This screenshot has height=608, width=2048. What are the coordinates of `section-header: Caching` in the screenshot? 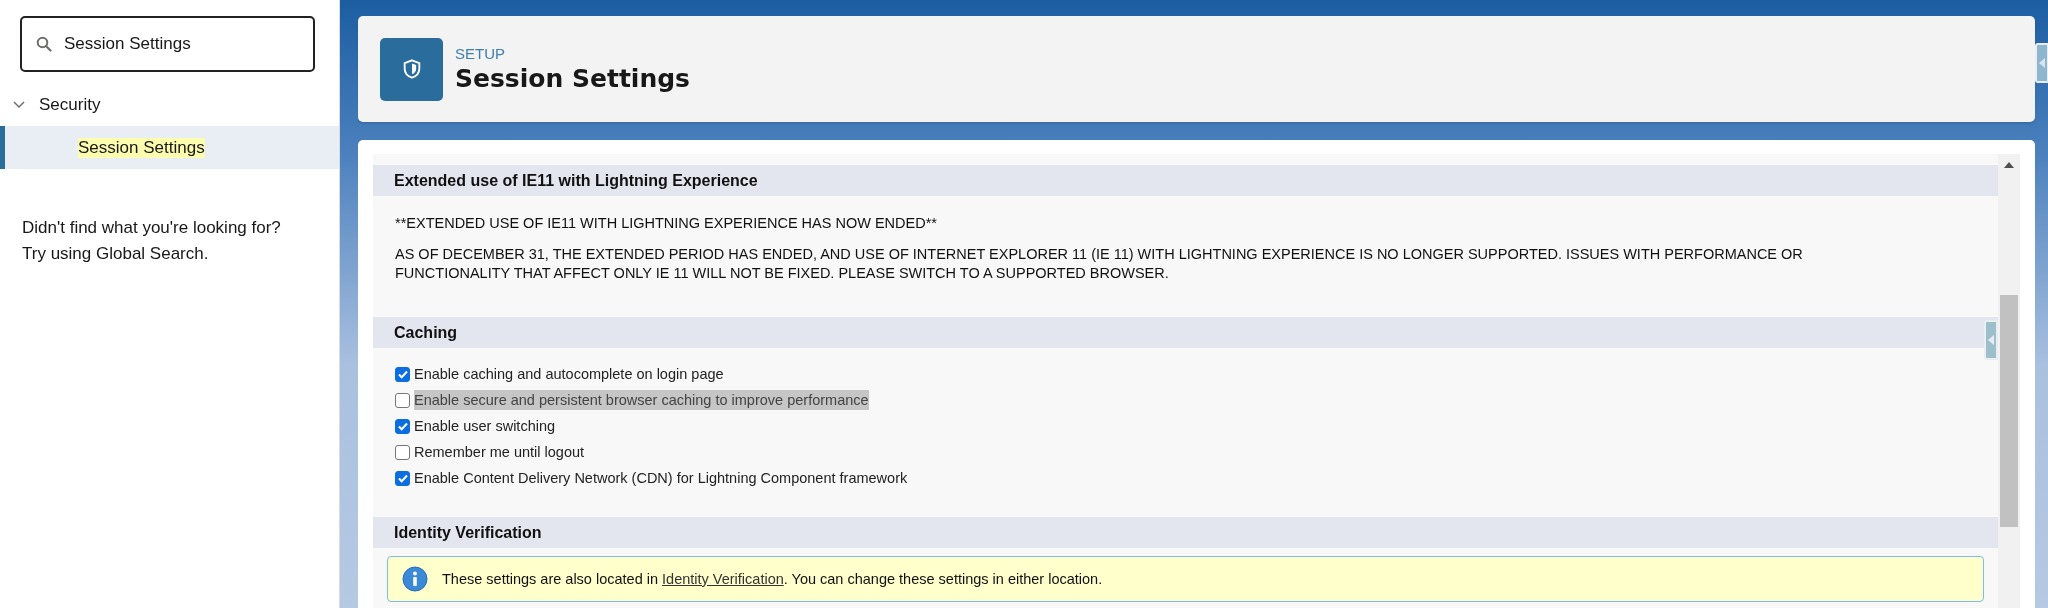 It's located at (1185, 332).